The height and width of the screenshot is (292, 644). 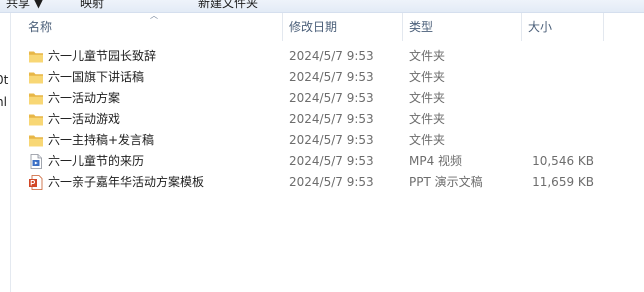 I want to click on toolbar-share-button: 共享 ▼, so click(x=24, y=5).